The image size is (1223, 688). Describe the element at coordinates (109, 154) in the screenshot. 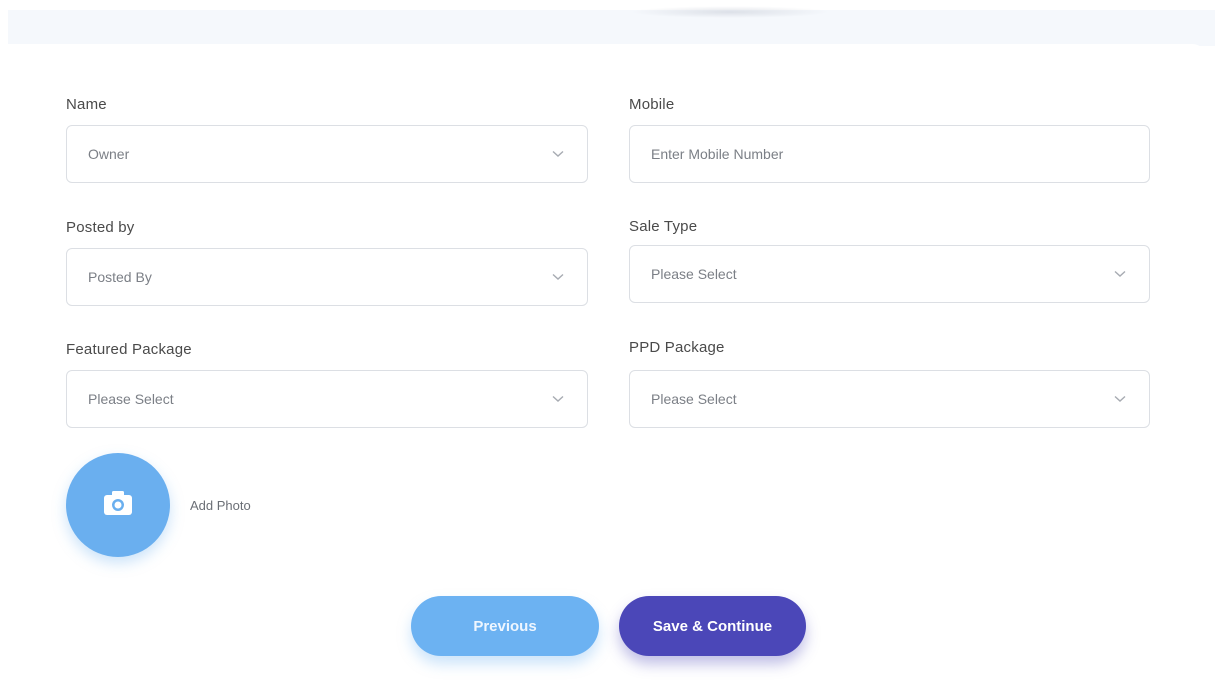

I see `name-select-value: Owner` at that location.